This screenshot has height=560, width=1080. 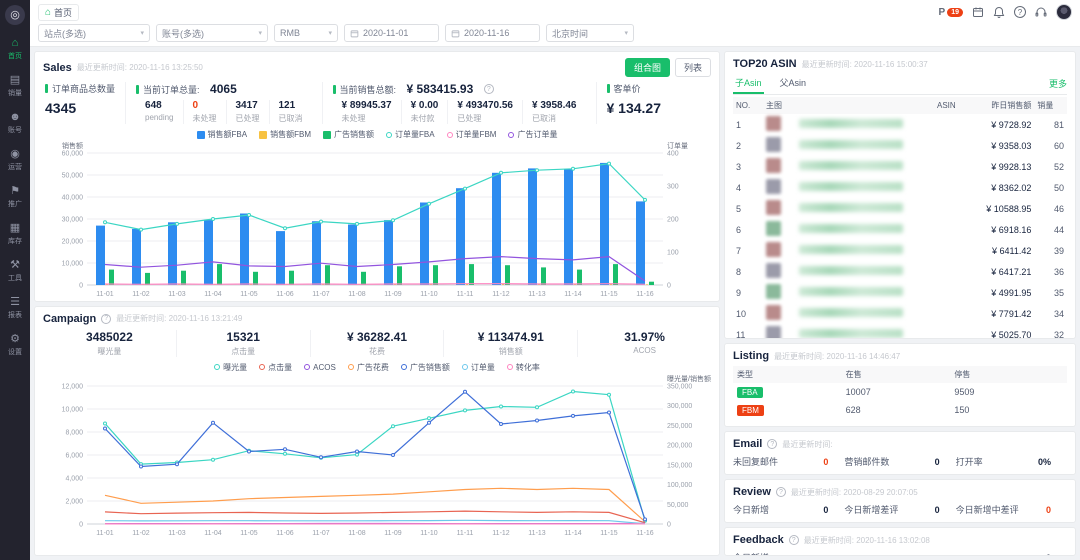 I want to click on asin-row: 2 ¥ 9358.03 60, so click(x=900, y=145).